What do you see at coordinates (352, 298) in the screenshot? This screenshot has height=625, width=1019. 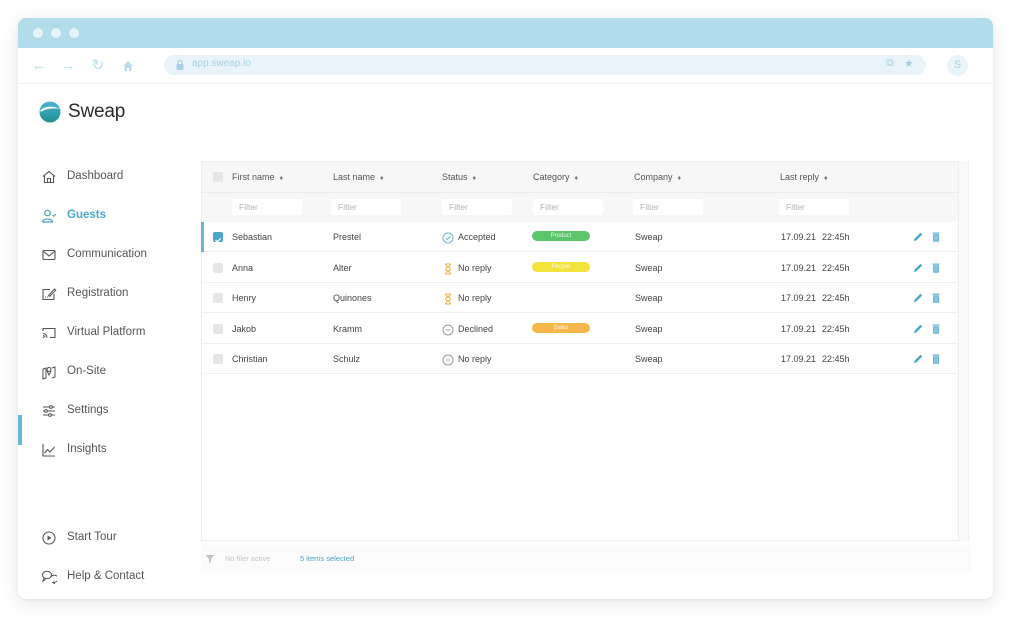 I see `cell-last-name: Quinones` at bounding box center [352, 298].